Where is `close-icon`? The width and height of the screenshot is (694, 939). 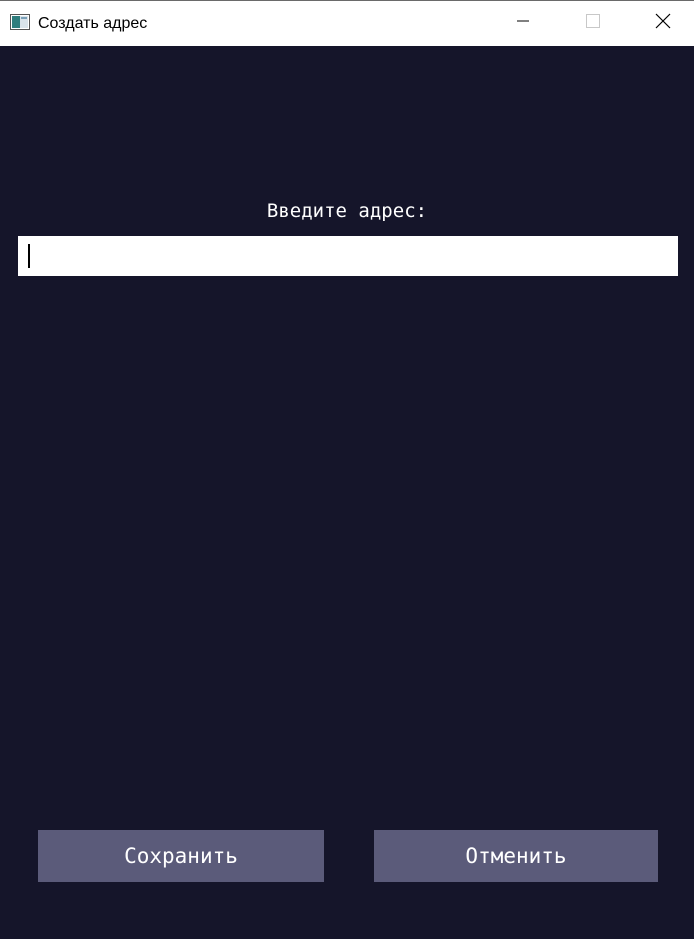 close-icon is located at coordinates (663, 23).